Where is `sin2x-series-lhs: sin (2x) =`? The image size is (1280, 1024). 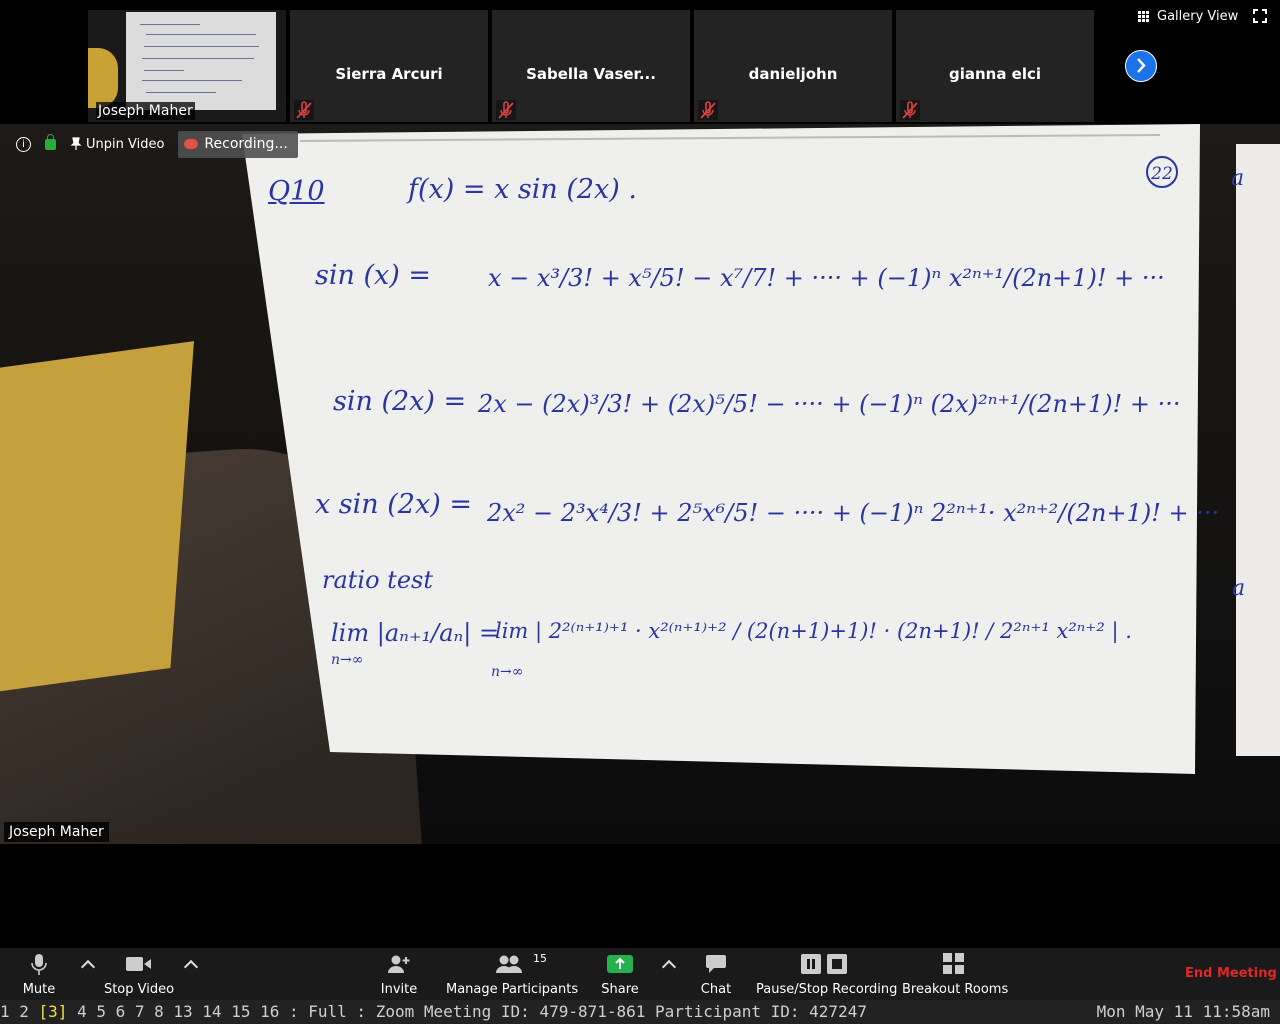
sin2x-series-lhs: sin (2x) = is located at coordinates (400, 401).